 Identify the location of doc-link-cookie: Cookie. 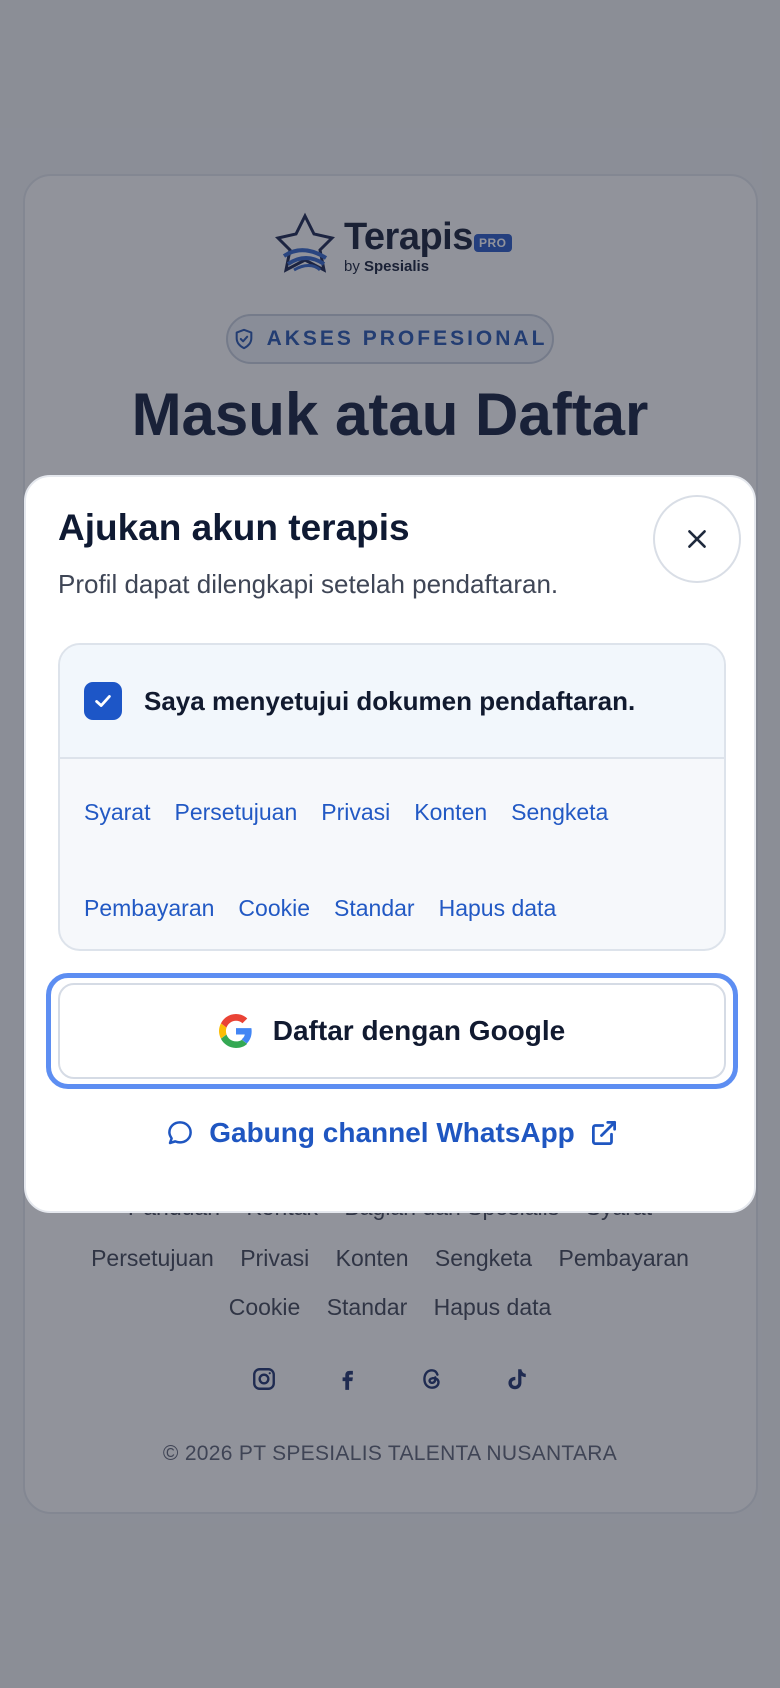
(274, 908).